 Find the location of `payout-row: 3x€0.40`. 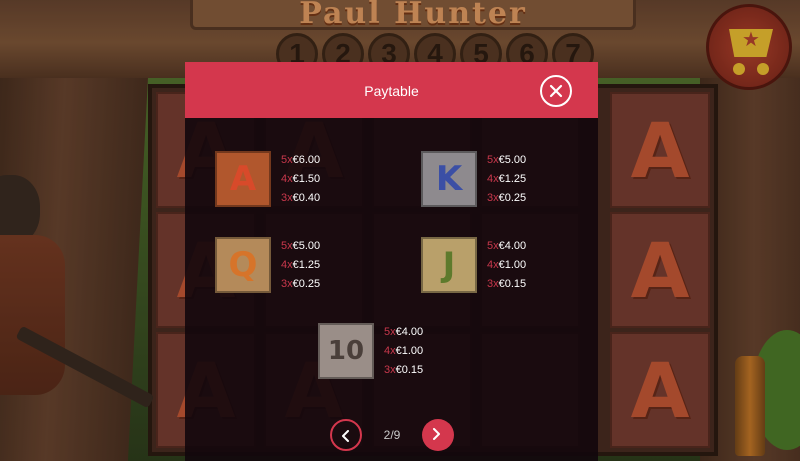

payout-row: 3x€0.40 is located at coordinates (300, 198).